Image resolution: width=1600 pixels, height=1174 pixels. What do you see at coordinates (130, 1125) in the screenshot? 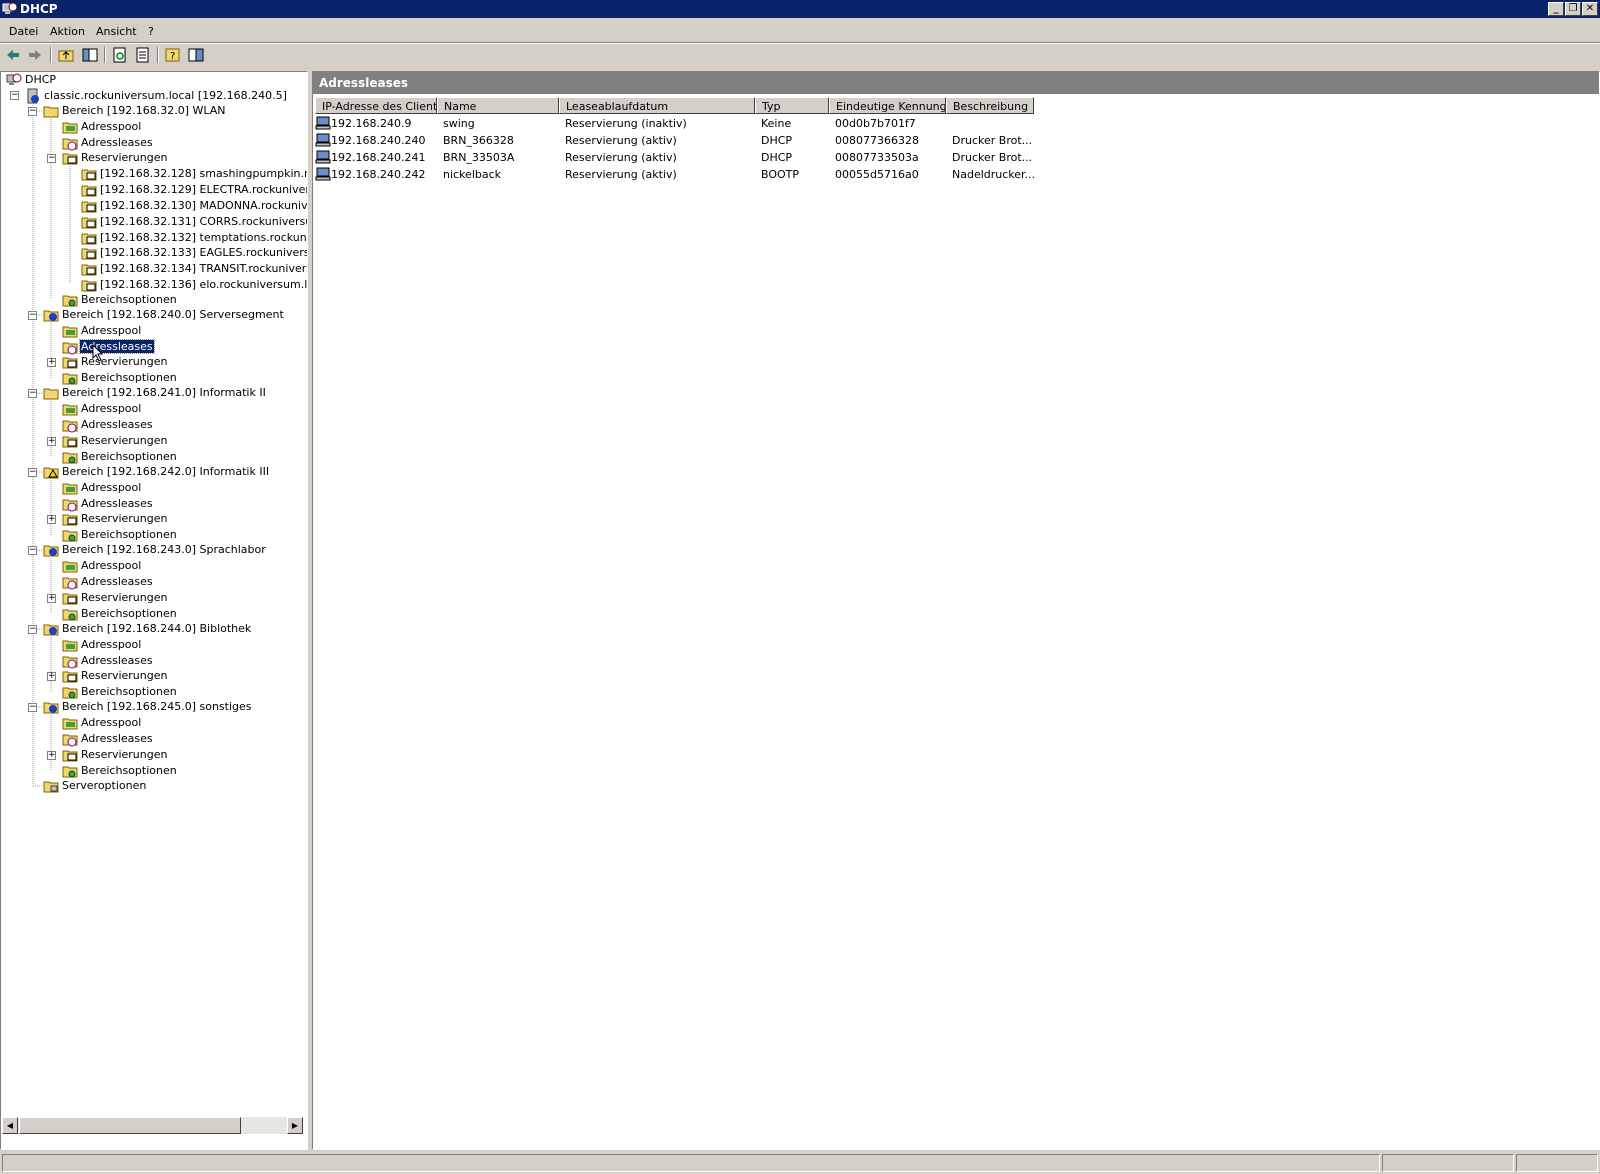
I see `scroll-thumb` at bounding box center [130, 1125].